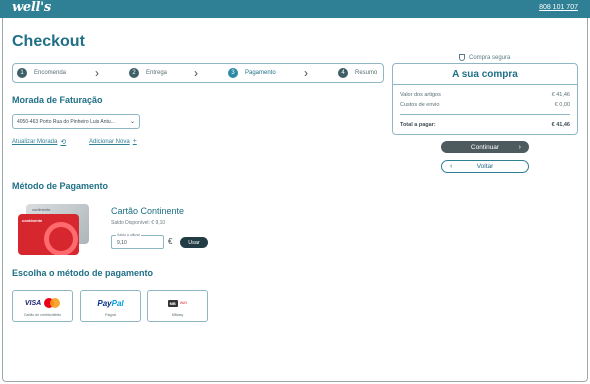  I want to click on card-logos: VISA, so click(42, 303).